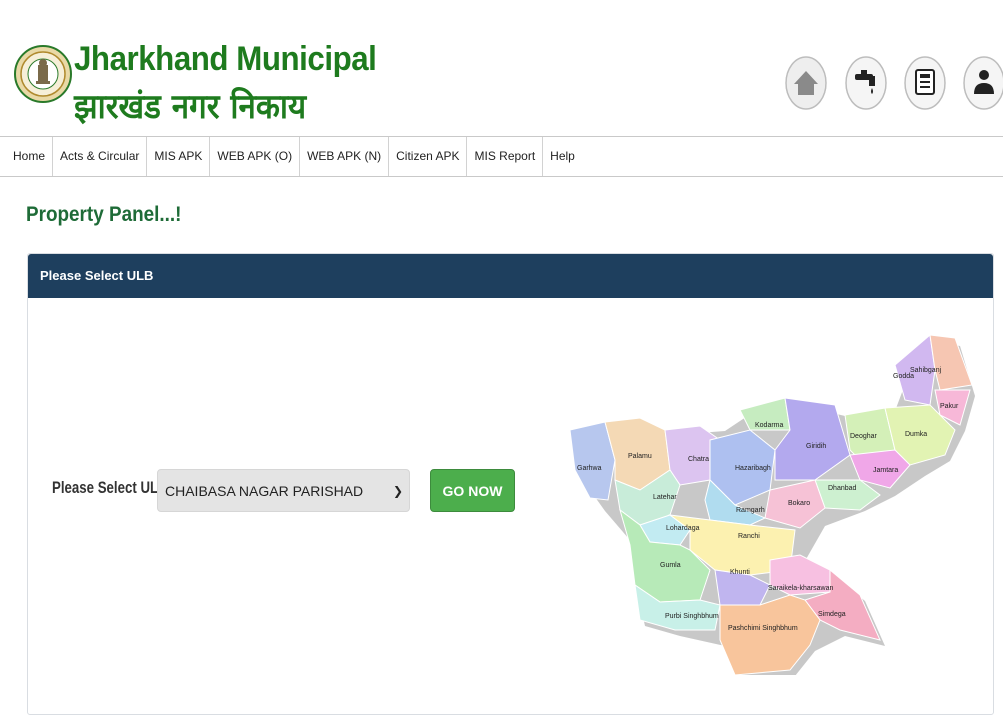  What do you see at coordinates (749, 536) in the screenshot?
I see `map-label-ranchi: Ranchi` at bounding box center [749, 536].